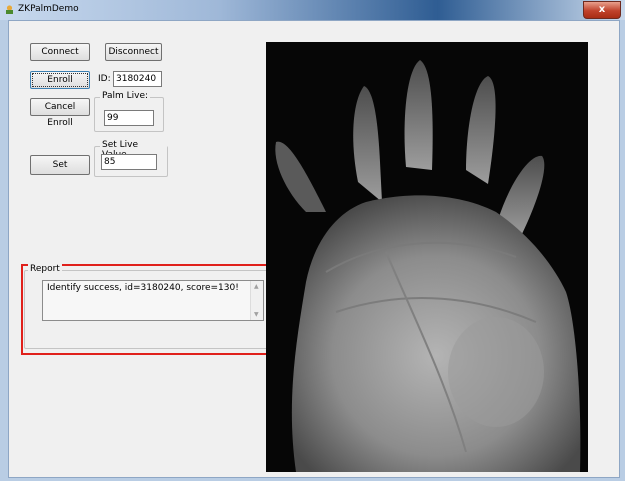  I want to click on scroll-up-icon: ▲, so click(256, 286).